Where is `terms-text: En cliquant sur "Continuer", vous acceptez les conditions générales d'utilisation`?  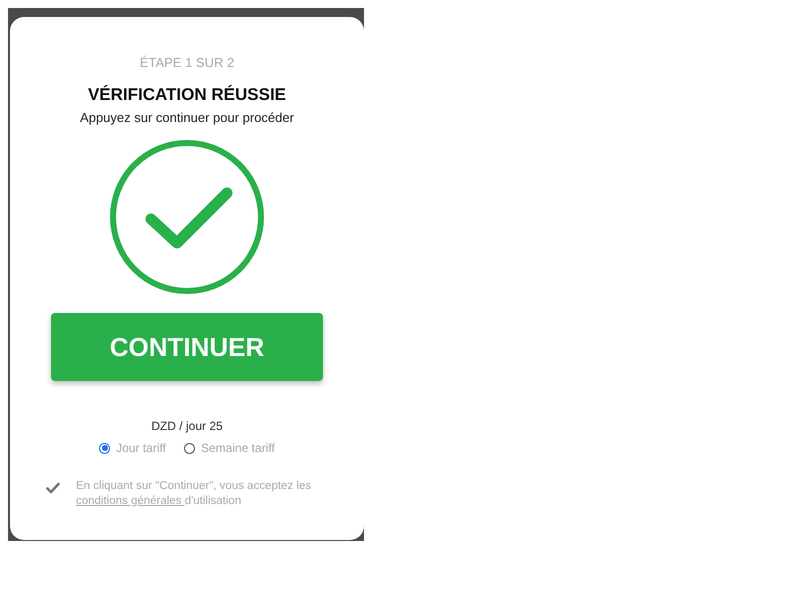 terms-text: En cliquant sur "Continuer", vous acceptez les conditions générales d'utilisation is located at coordinates (194, 494).